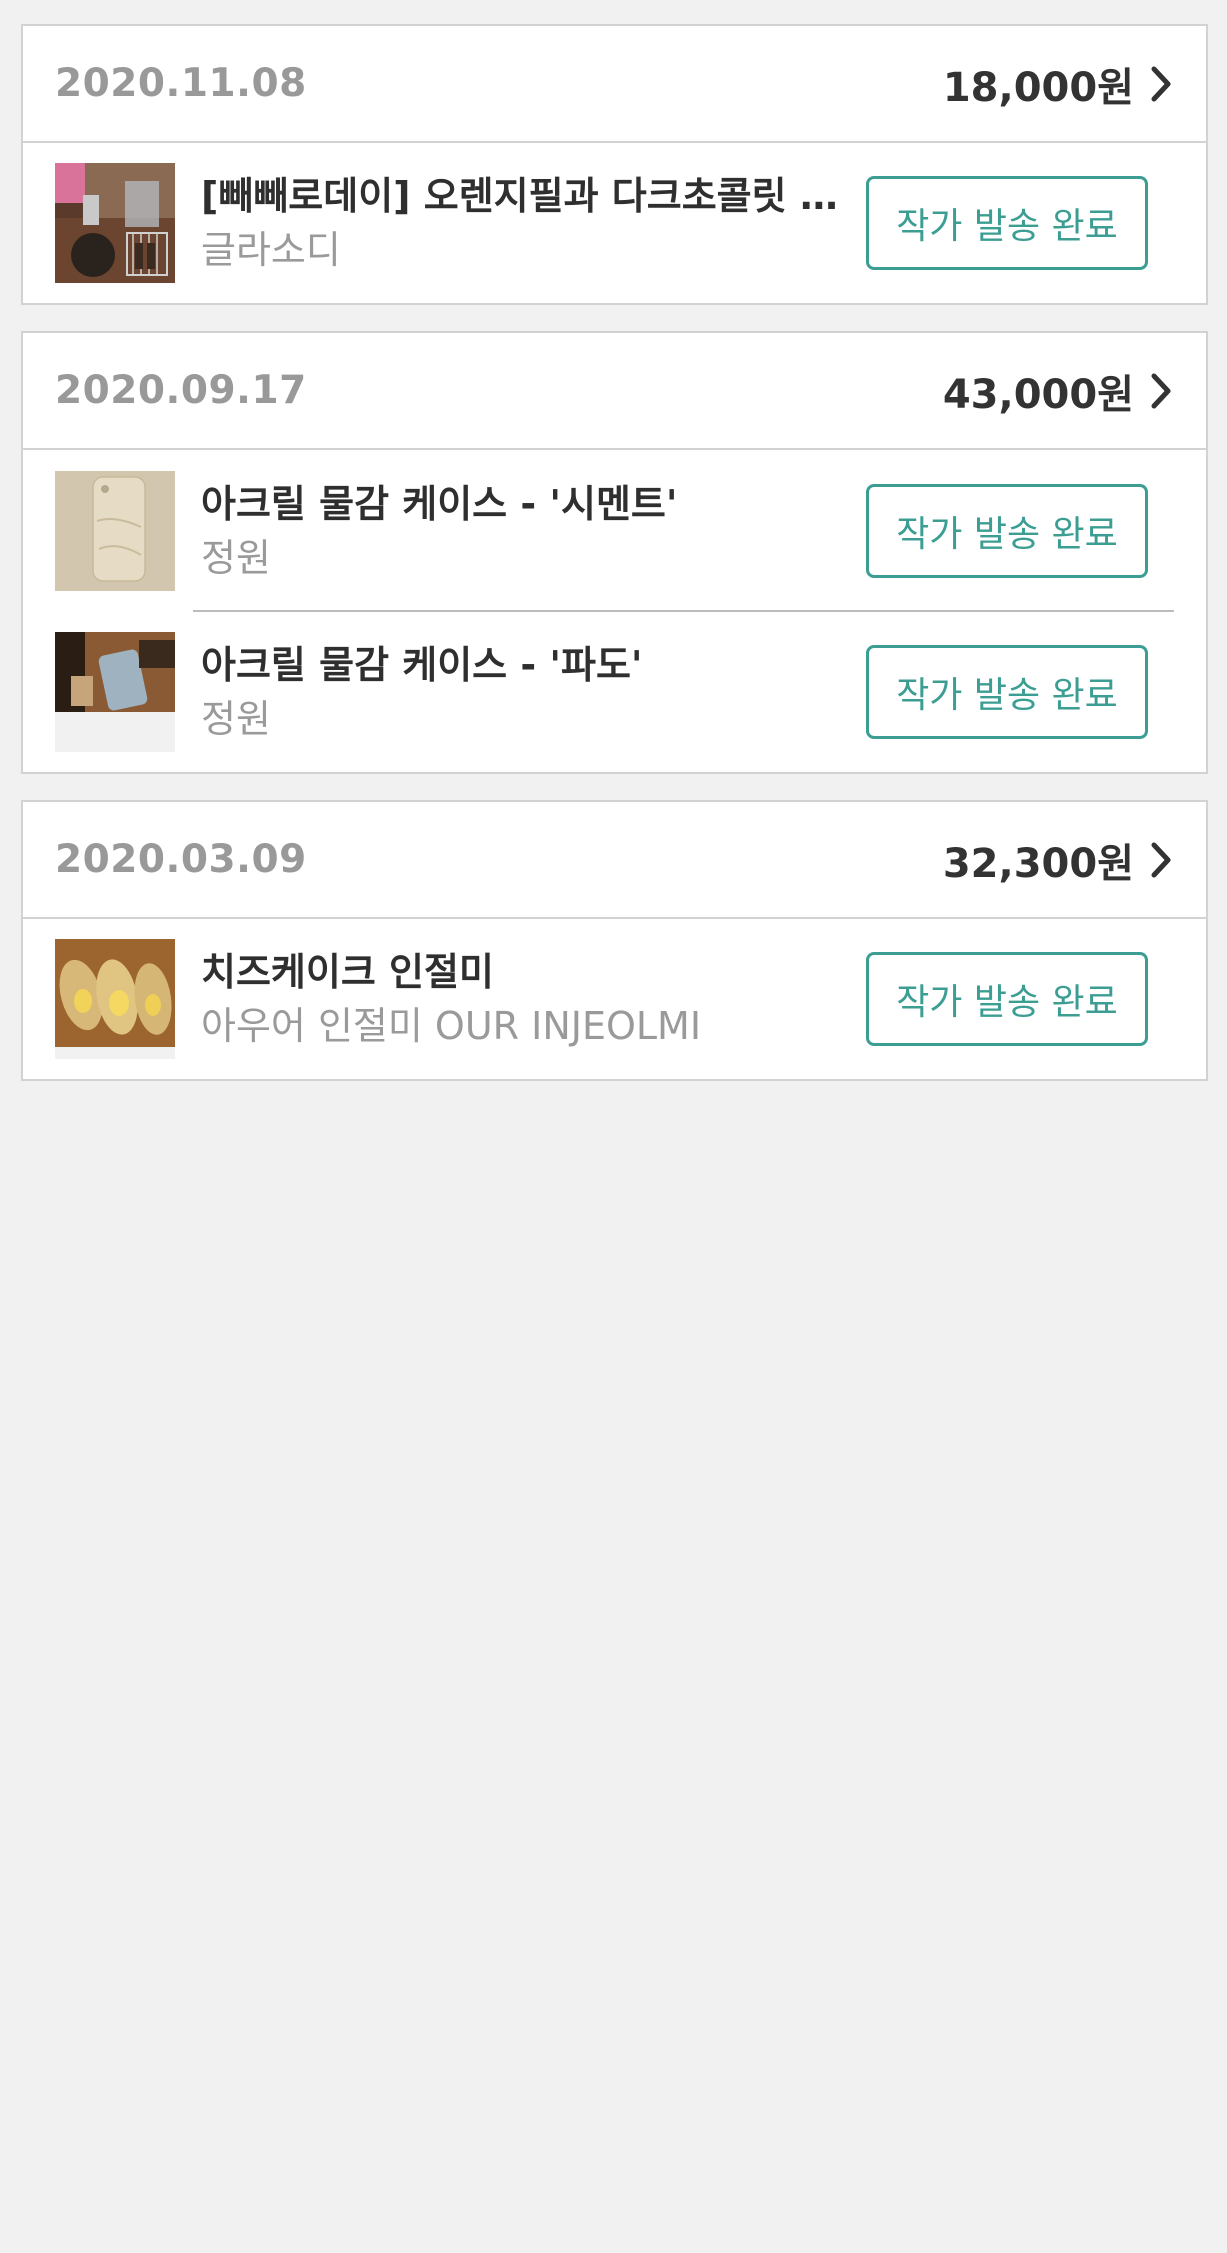  What do you see at coordinates (521, 196) in the screenshot?
I see `item-title: [빼빼로데이] 오렌지필과 다크초콜릿 스콘` at bounding box center [521, 196].